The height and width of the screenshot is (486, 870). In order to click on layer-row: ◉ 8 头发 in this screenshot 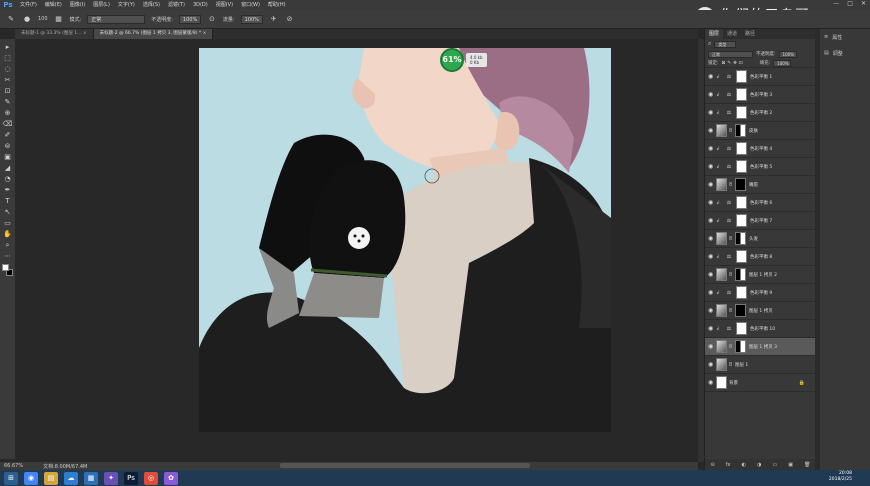, I will do `click(760, 239)`.